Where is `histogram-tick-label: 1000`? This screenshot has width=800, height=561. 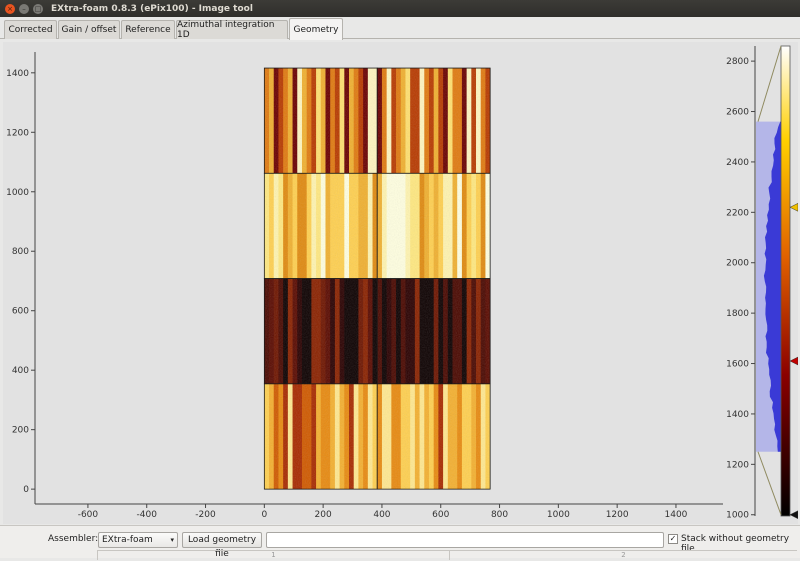
histogram-tick-label: 1000 is located at coordinates (737, 516).